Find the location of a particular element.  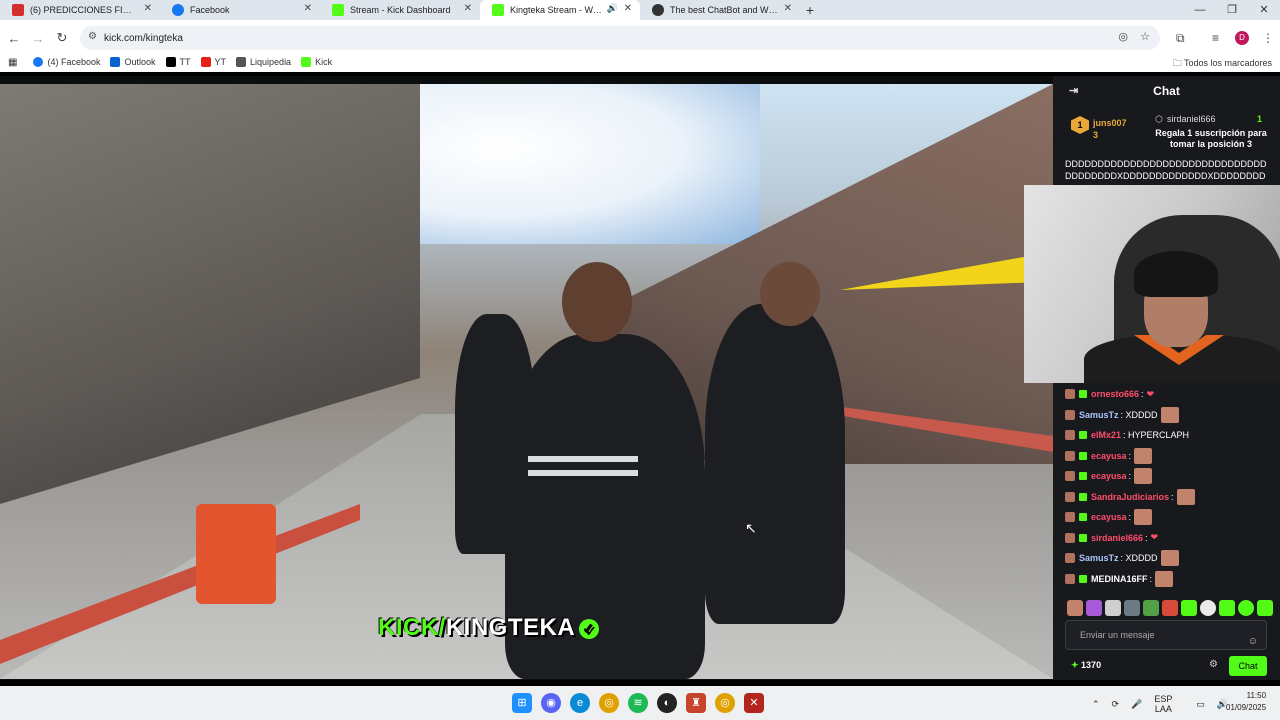

windows-start-icon: ⊞ is located at coordinates (522, 703).